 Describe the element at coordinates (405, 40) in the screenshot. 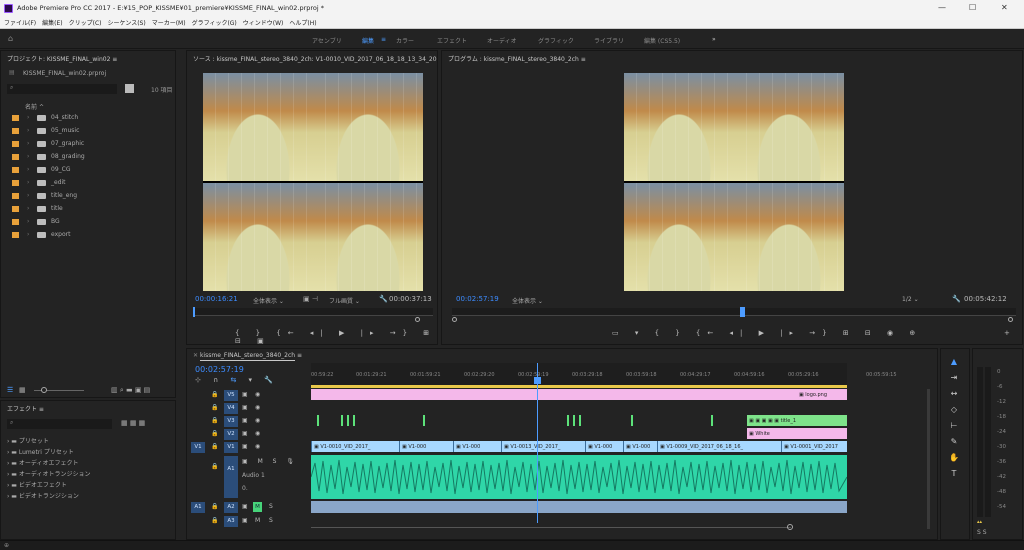

I see `workspace-color: カラー` at that location.